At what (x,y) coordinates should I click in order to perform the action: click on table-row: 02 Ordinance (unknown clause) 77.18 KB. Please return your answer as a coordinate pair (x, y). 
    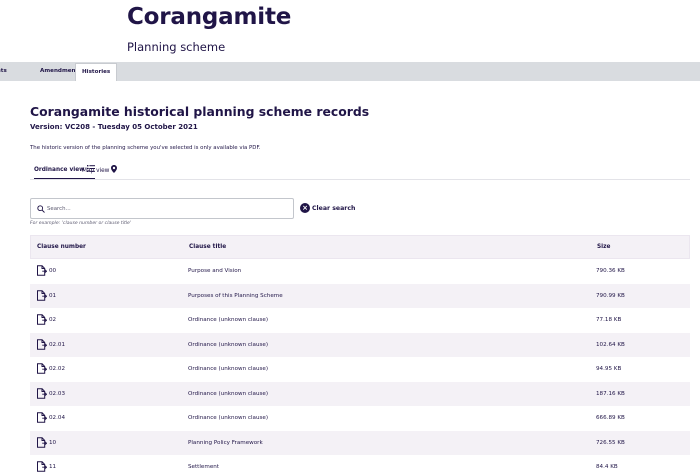
    Looking at the image, I should click on (360, 320).